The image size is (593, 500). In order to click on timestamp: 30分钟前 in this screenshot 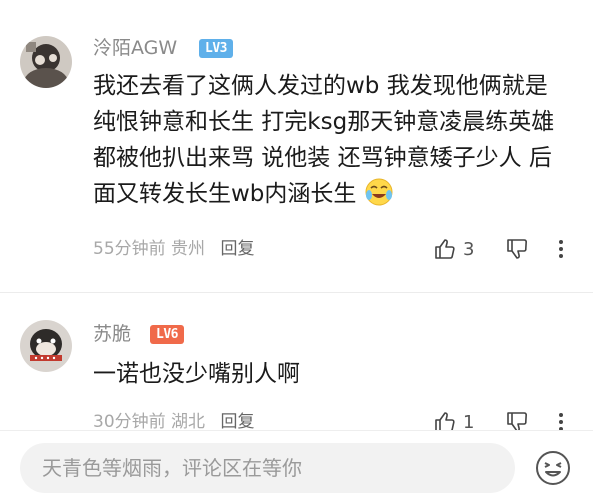, I will do `click(129, 422)`.